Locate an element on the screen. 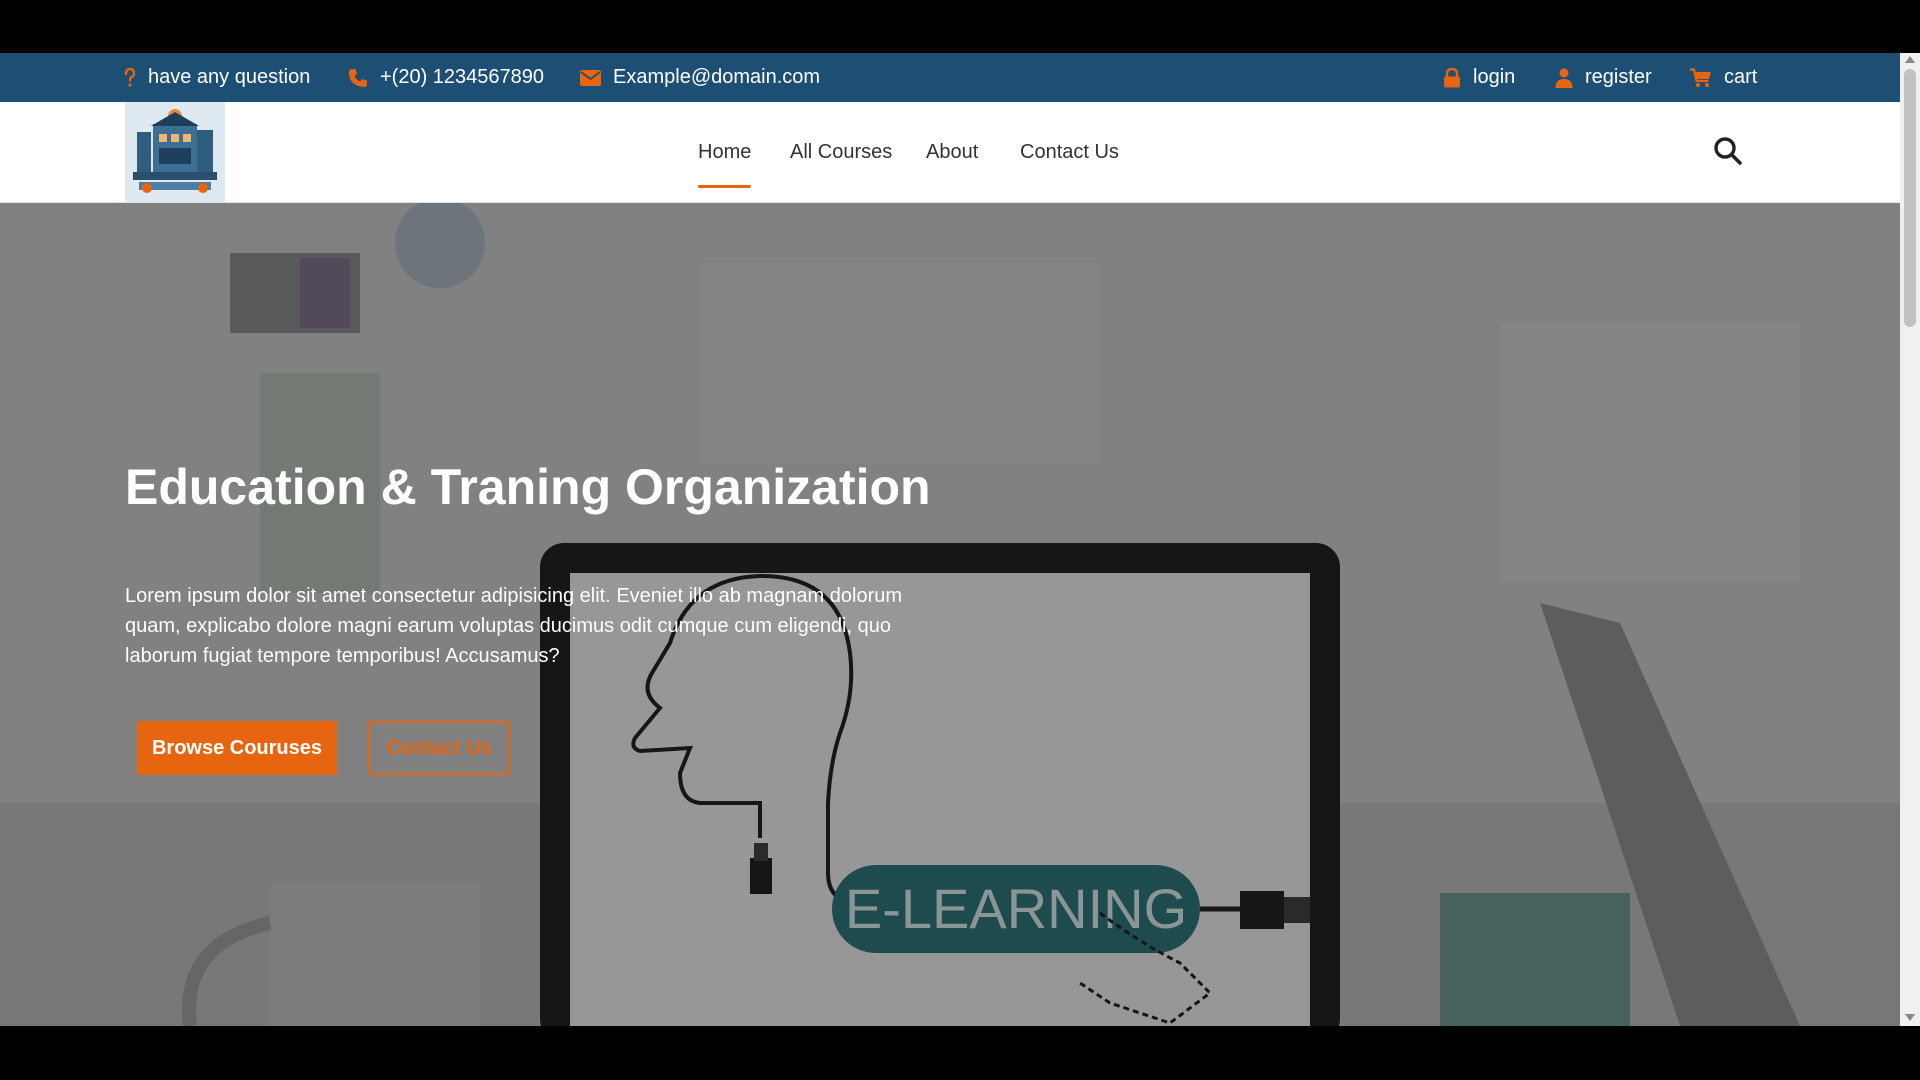 Image resolution: width=1920 pixels, height=1080 pixels. email-address: Example@domain.com is located at coordinates (717, 77).